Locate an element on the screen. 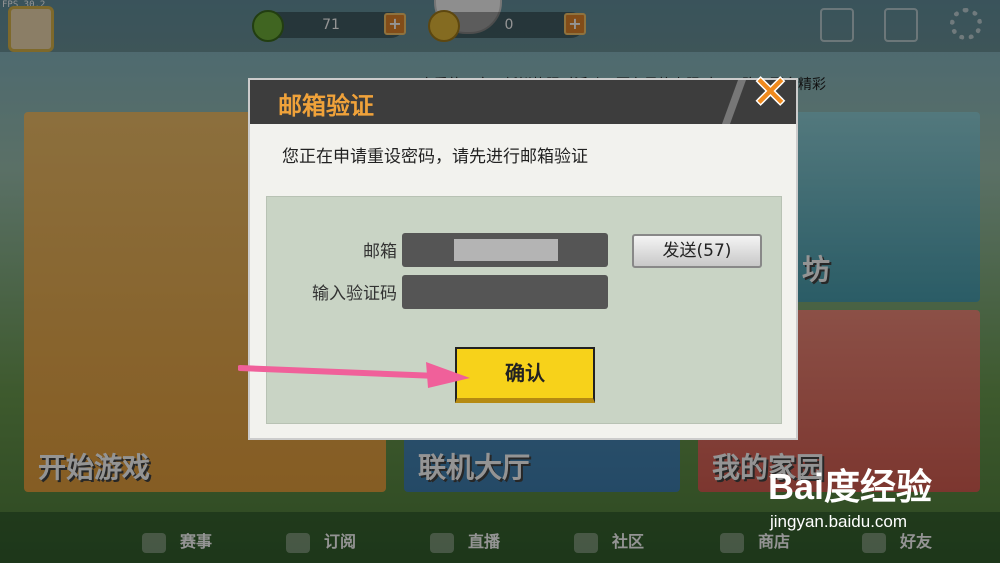  dialog-header: 邮箱验证 is located at coordinates (523, 102).